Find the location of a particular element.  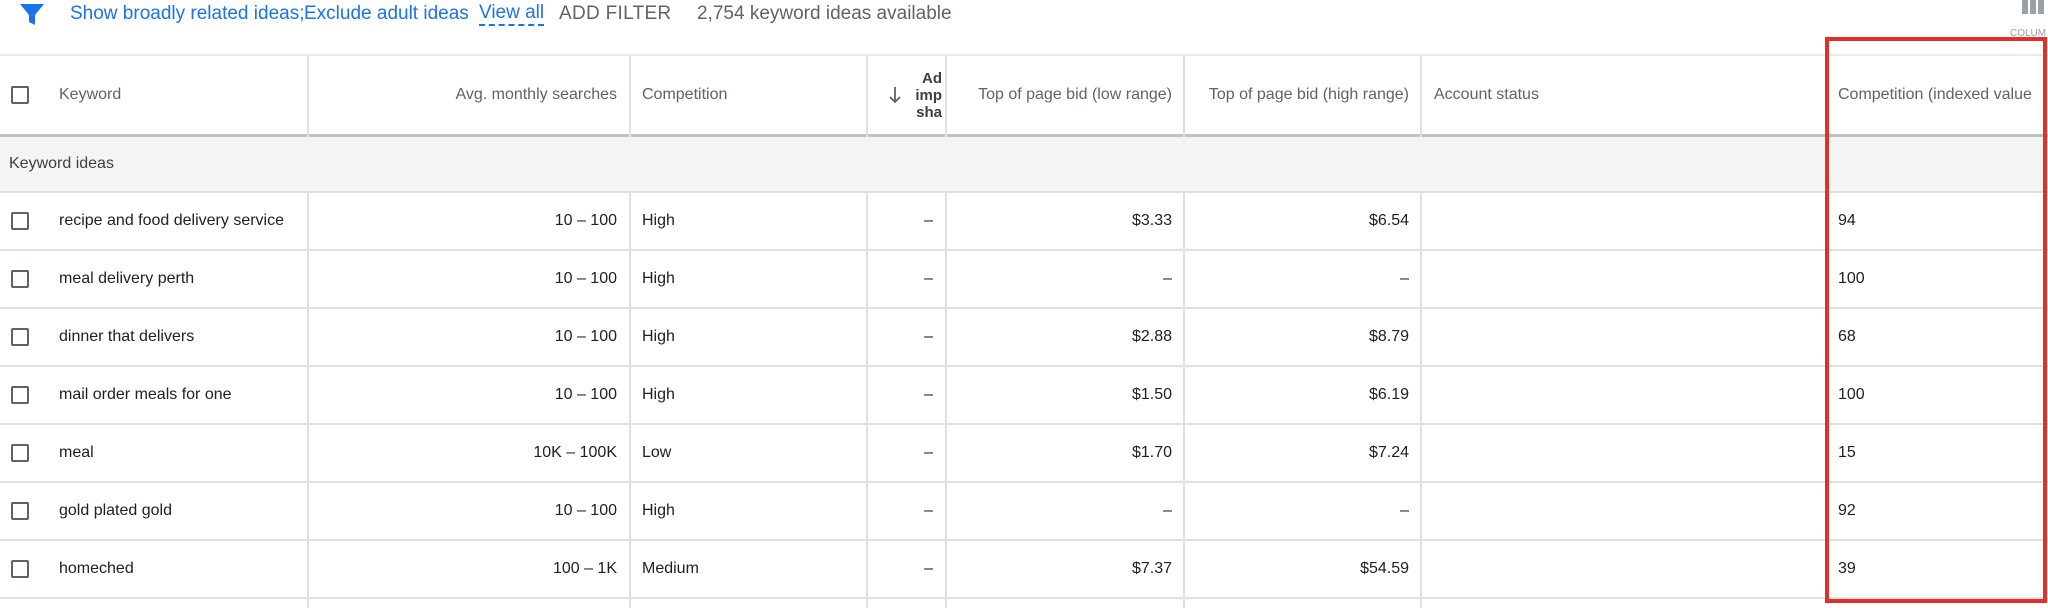

group-header-row: Keyword ideas is located at coordinates (1024, 165).